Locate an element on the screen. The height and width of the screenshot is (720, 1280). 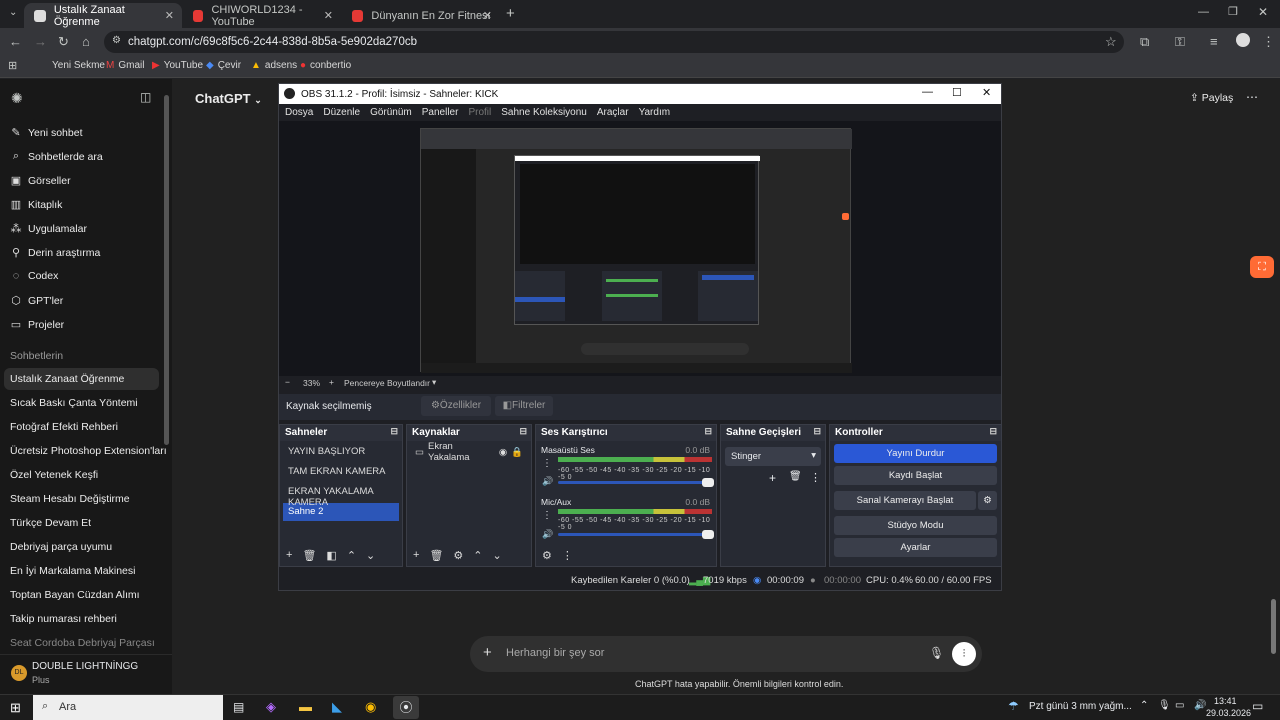
extensions-icon: ⧉ is located at coordinates (1144, 42).